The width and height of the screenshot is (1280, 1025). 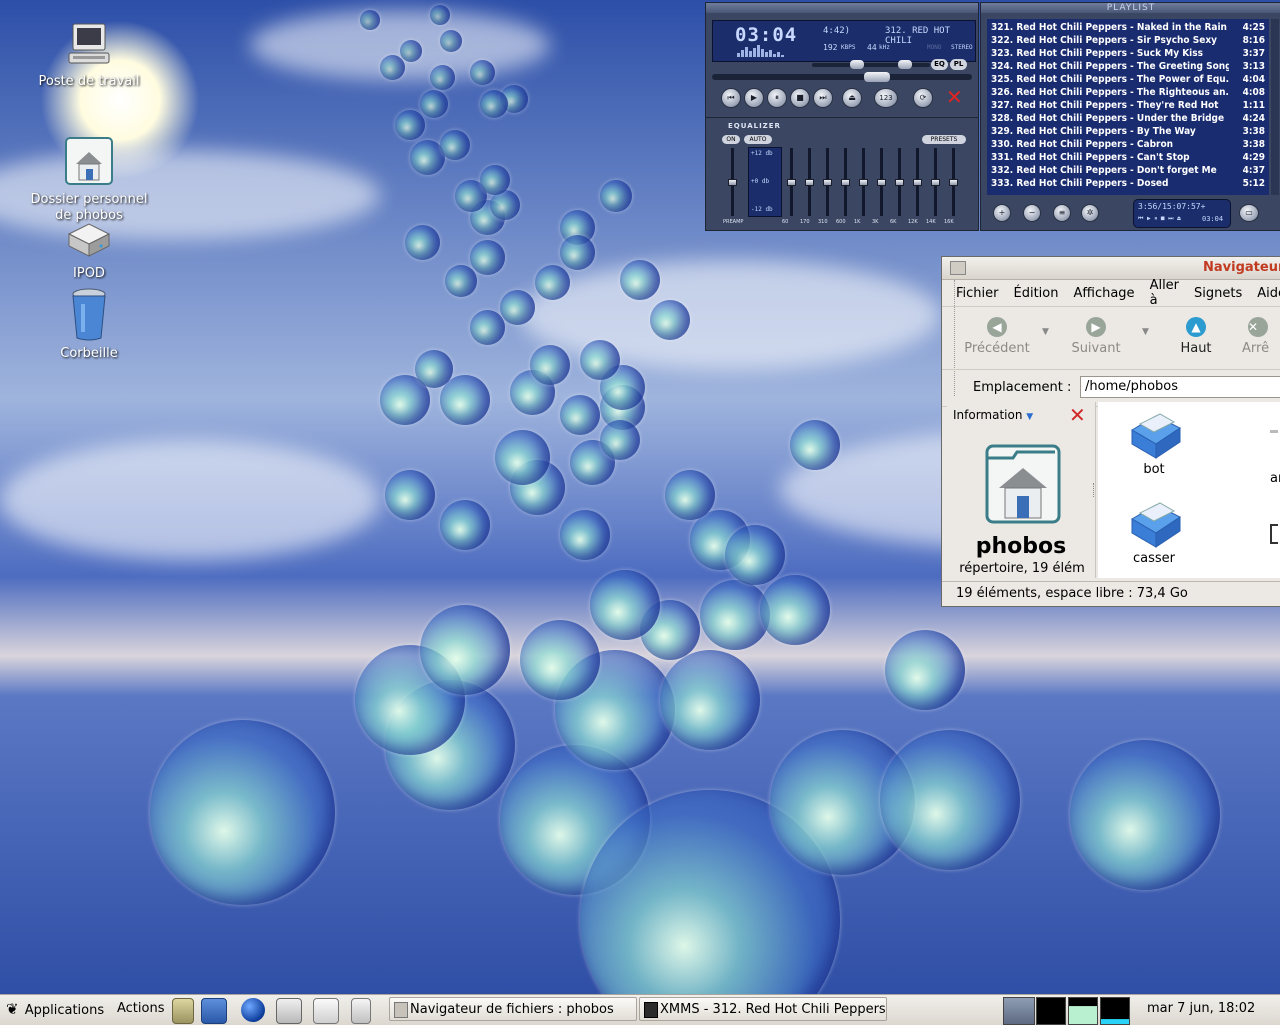 I want to click on xmms-seek-bar, so click(x=842, y=77).